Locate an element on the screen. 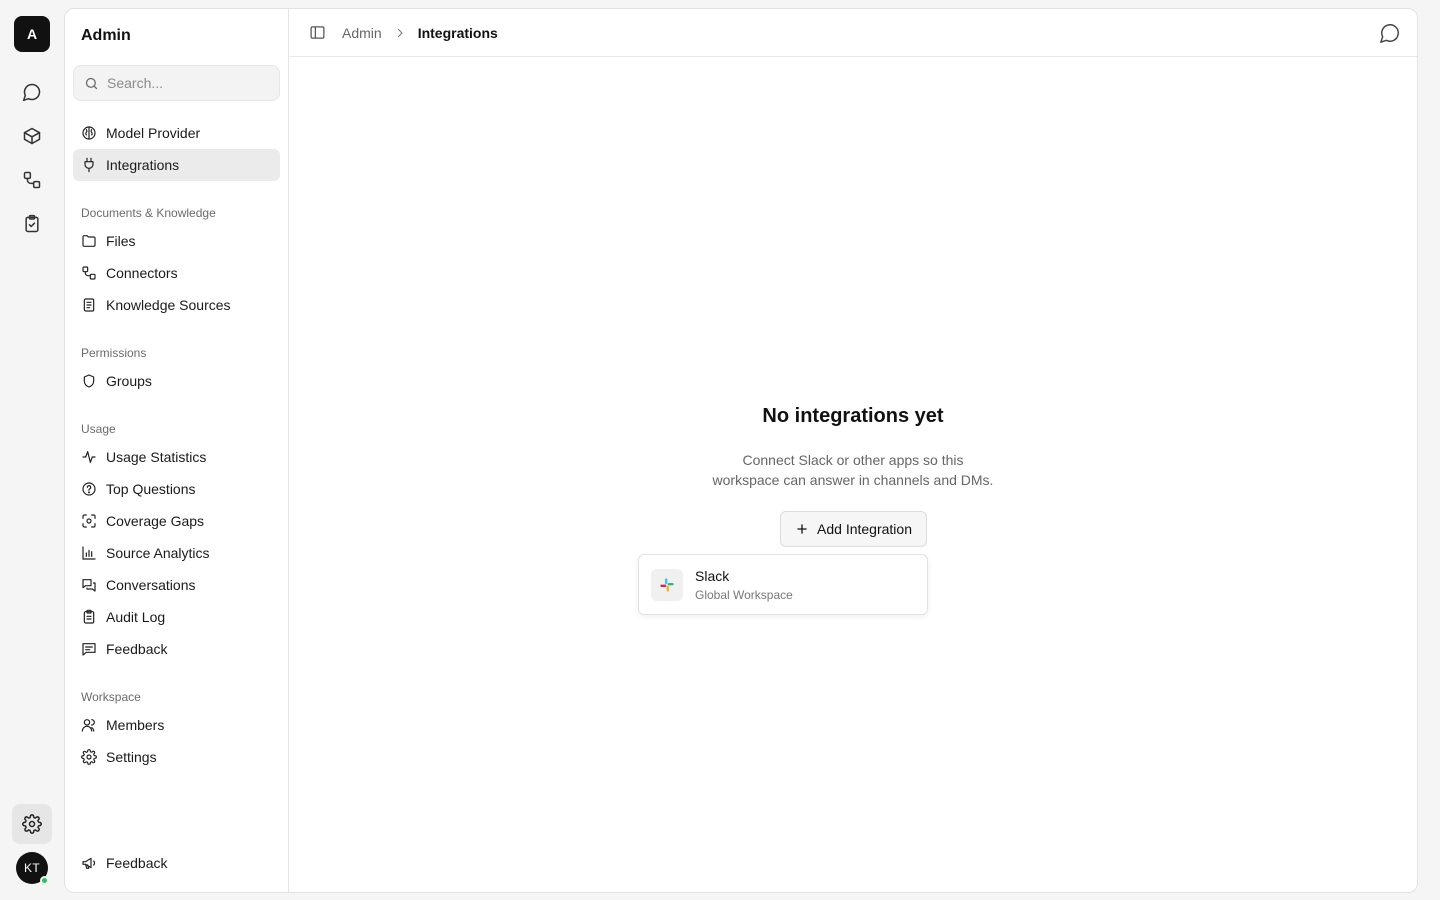 The width and height of the screenshot is (1440, 900). sidebar-item-label: Model Provider is located at coordinates (153, 133).